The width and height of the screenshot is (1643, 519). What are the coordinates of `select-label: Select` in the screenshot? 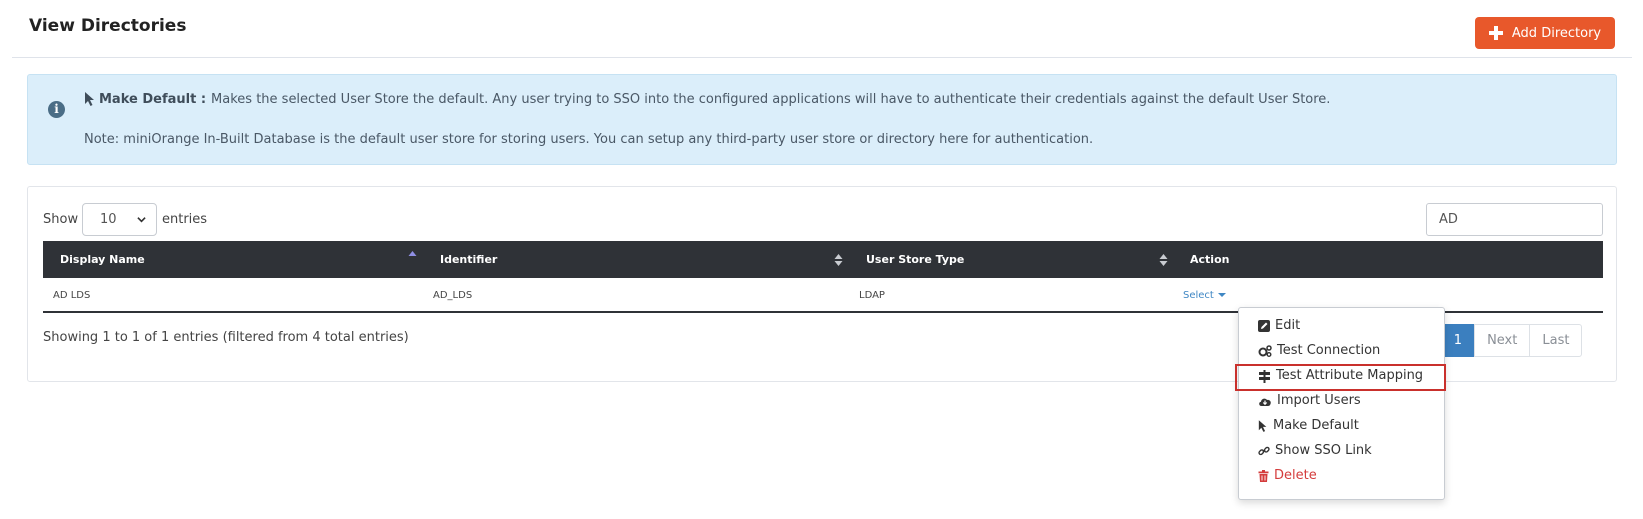 It's located at (1198, 295).